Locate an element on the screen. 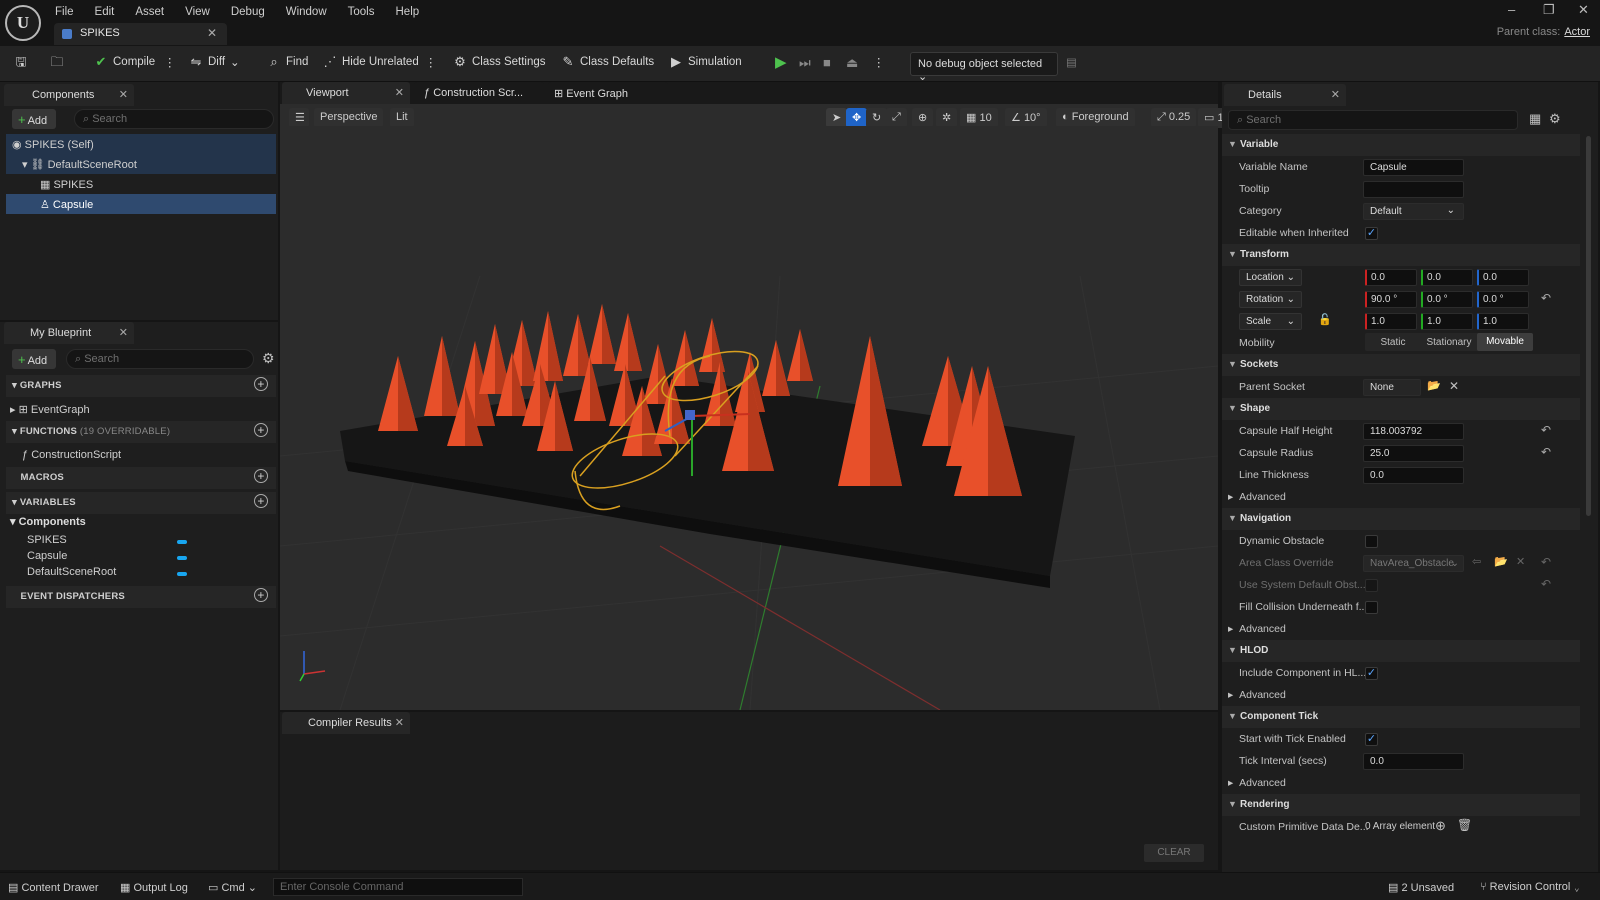 The height and width of the screenshot is (900, 1600). shape-advanced-toggle: ▸ Advanced is located at coordinates (1257, 497).